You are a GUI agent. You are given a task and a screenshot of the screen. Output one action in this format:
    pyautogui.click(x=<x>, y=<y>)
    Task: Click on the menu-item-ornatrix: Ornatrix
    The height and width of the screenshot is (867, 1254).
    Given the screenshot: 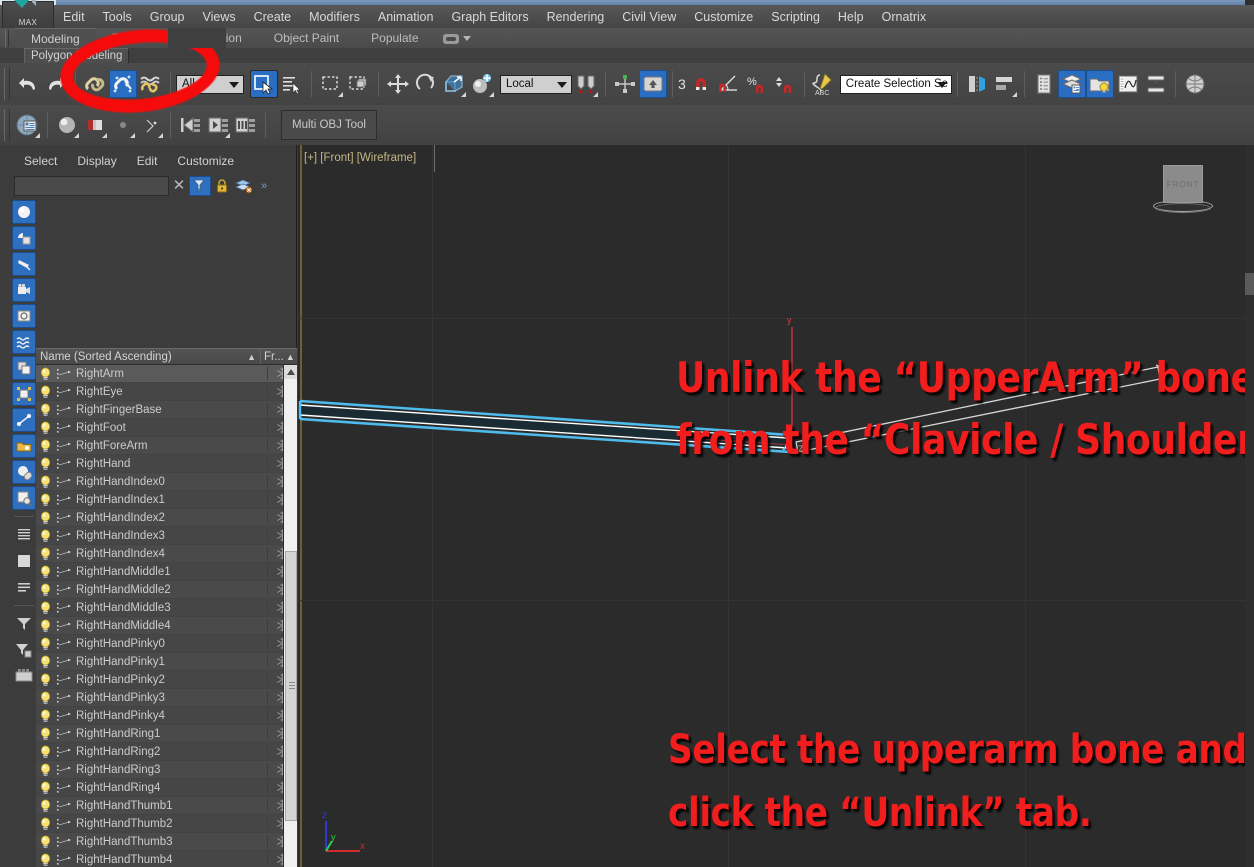 What is the action you would take?
    pyautogui.click(x=904, y=17)
    